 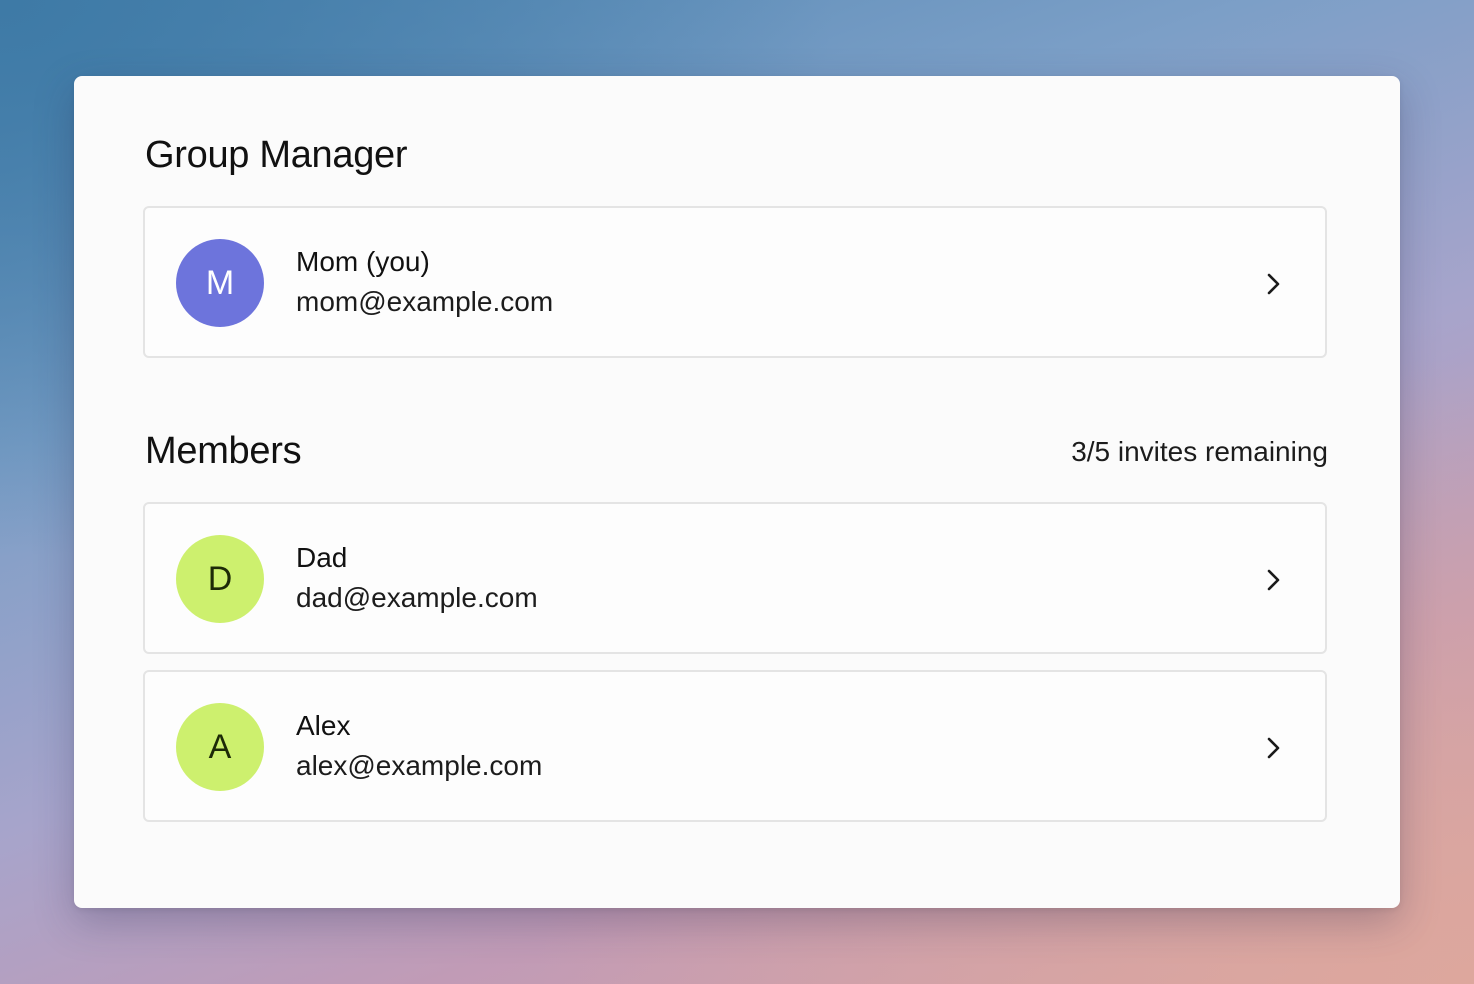 I want to click on member-email: dad@example.com, so click(x=417, y=597).